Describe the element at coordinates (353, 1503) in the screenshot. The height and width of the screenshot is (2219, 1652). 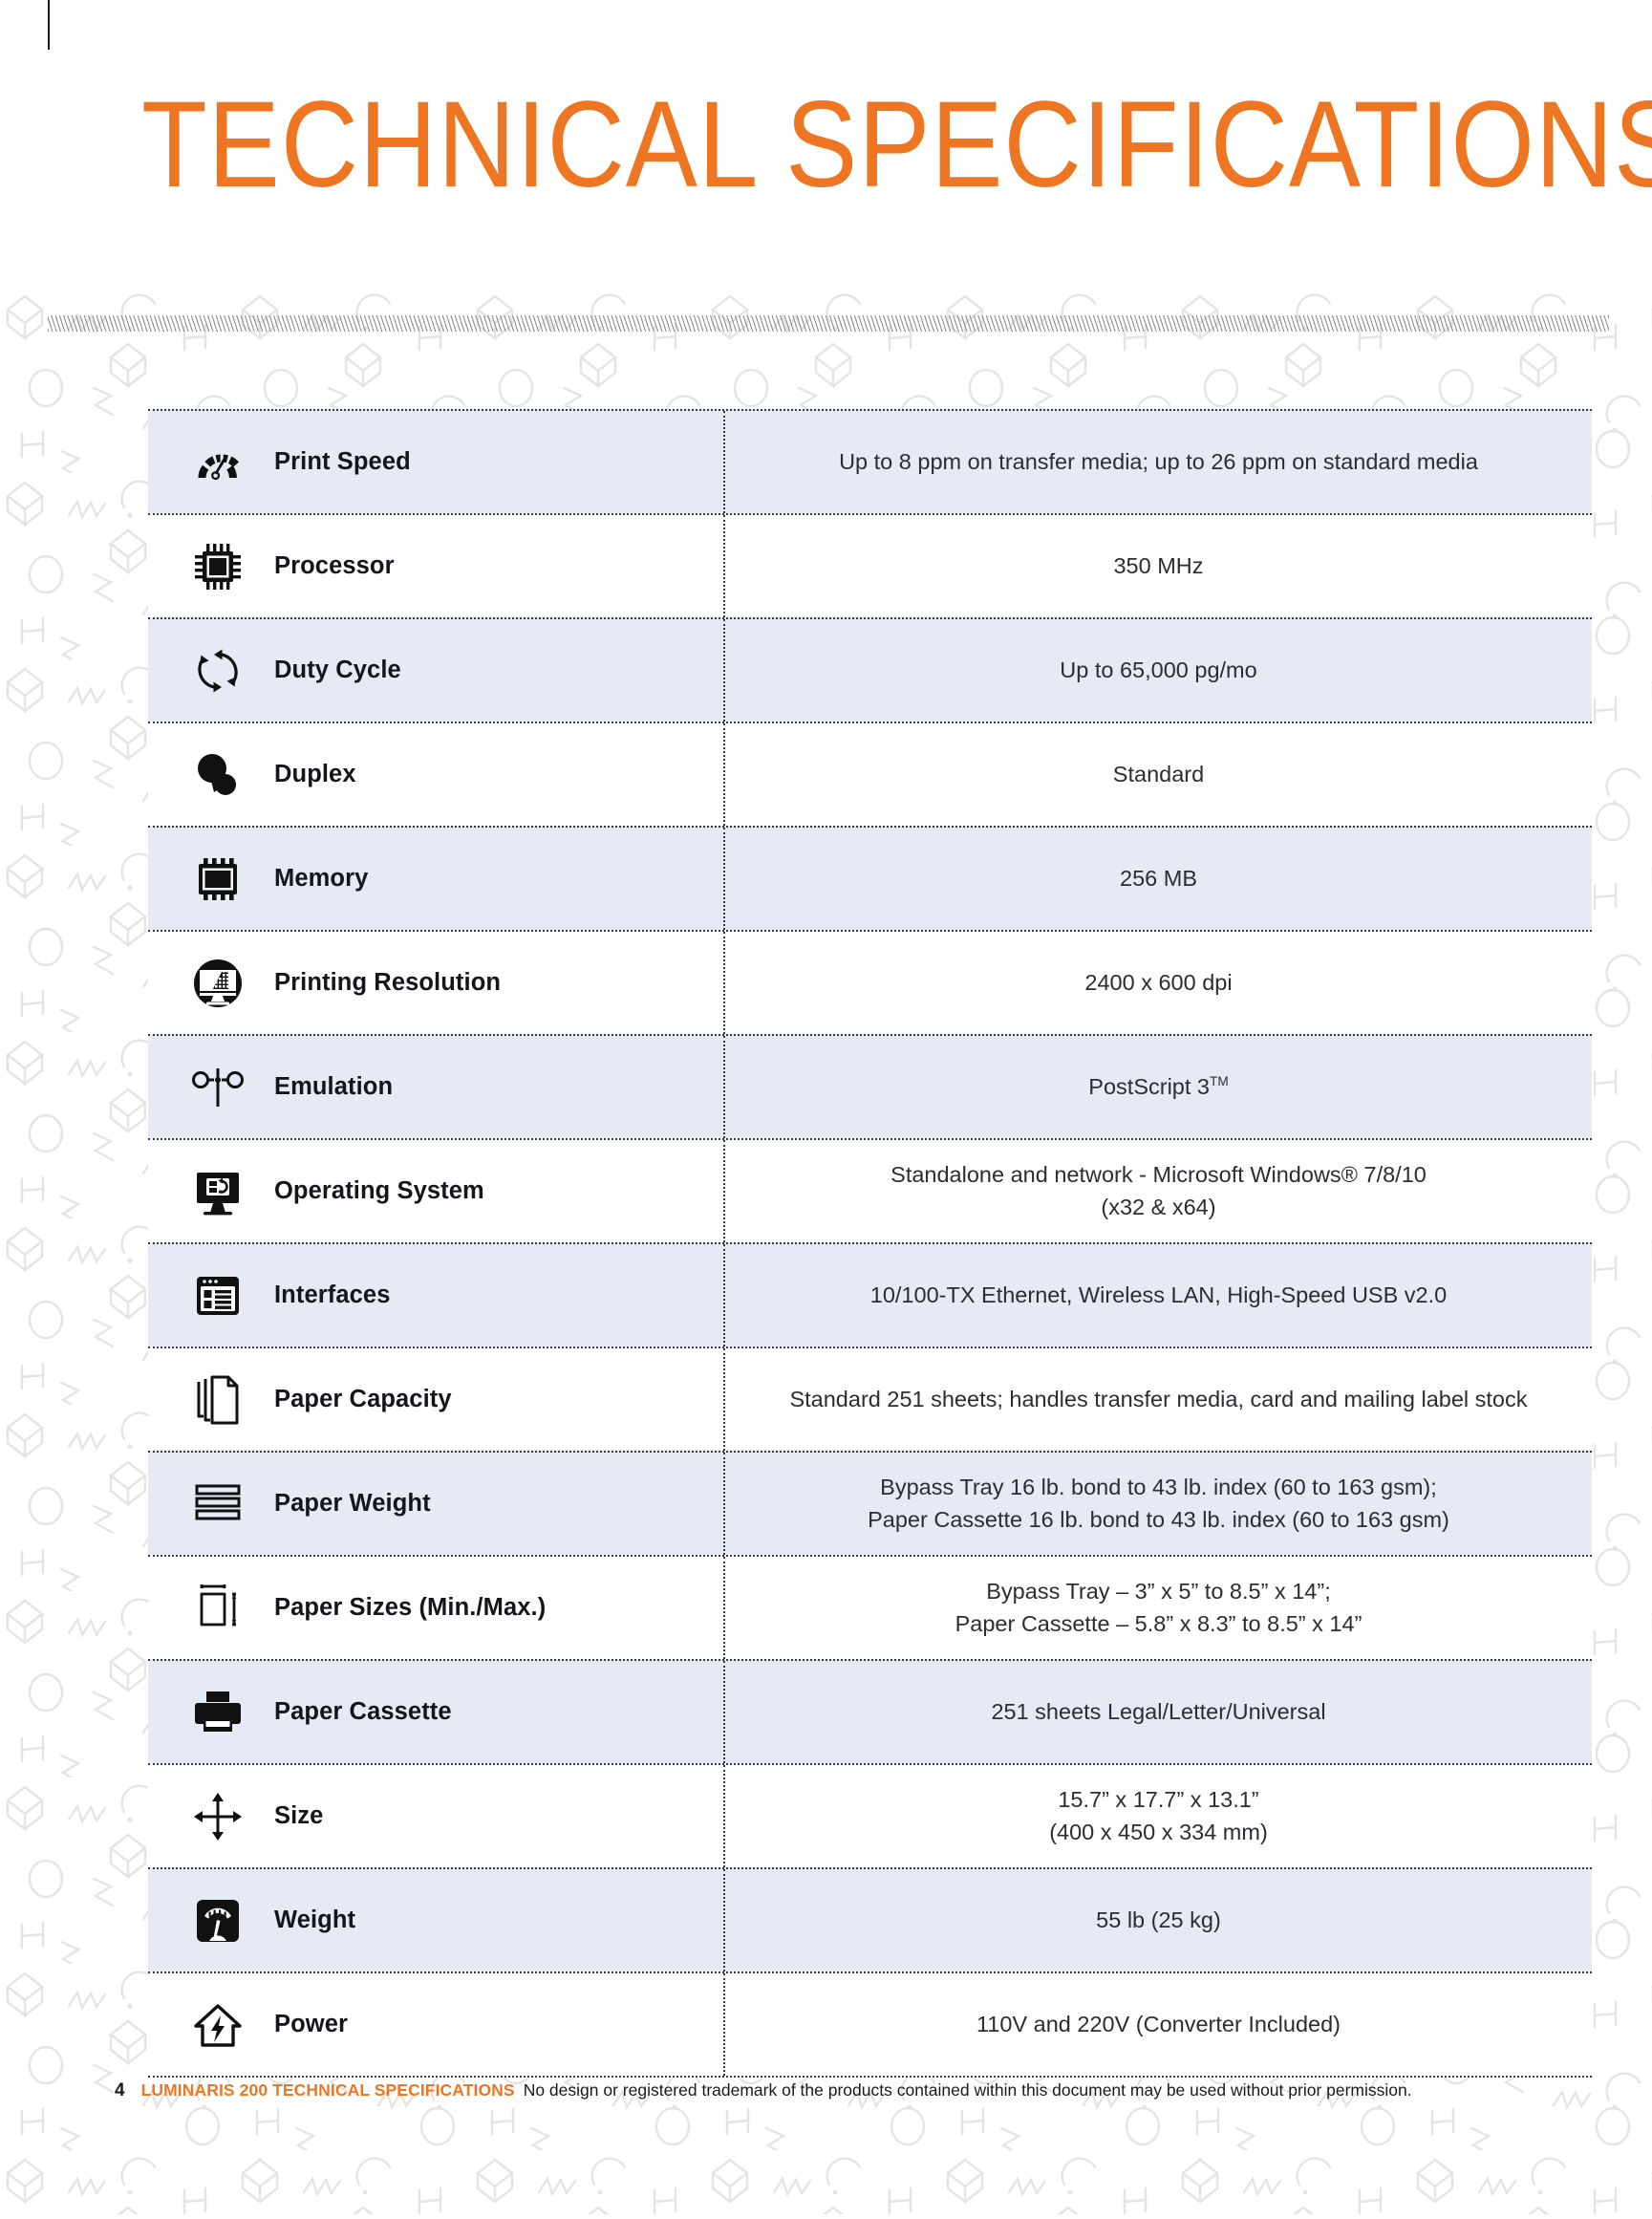
I see `spec-label: Paper Weight` at that location.